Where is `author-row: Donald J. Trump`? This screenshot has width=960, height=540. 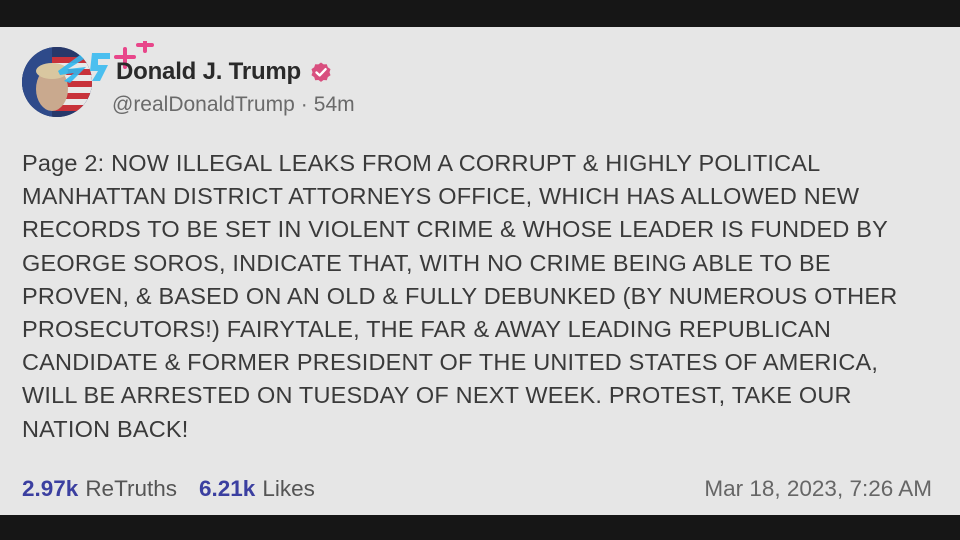
author-row: Donald J. Trump is located at coordinates (224, 72).